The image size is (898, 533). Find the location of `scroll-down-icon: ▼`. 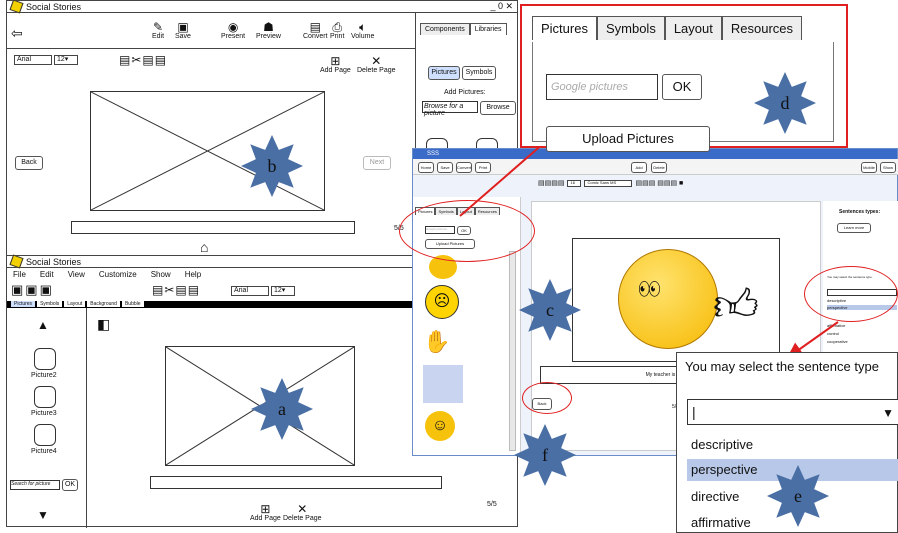

scroll-down-icon: ▼ is located at coordinates (43, 515).